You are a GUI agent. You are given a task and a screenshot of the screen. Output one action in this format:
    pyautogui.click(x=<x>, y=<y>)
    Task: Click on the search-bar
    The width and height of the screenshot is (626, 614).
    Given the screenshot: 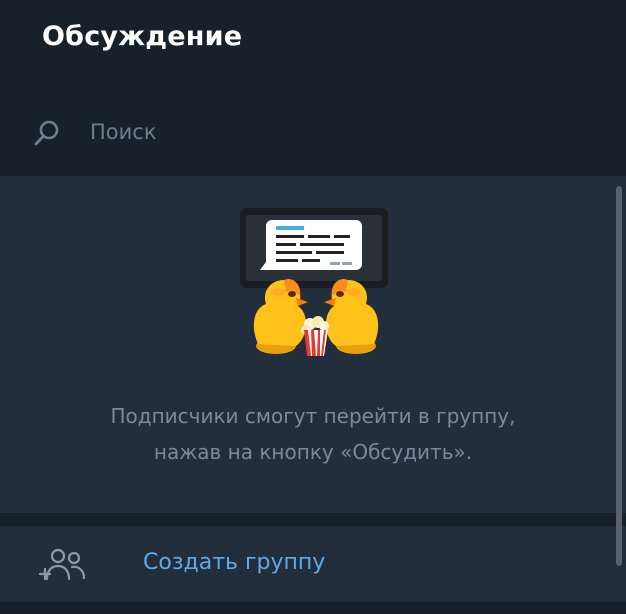 What is the action you would take?
    pyautogui.click(x=313, y=132)
    